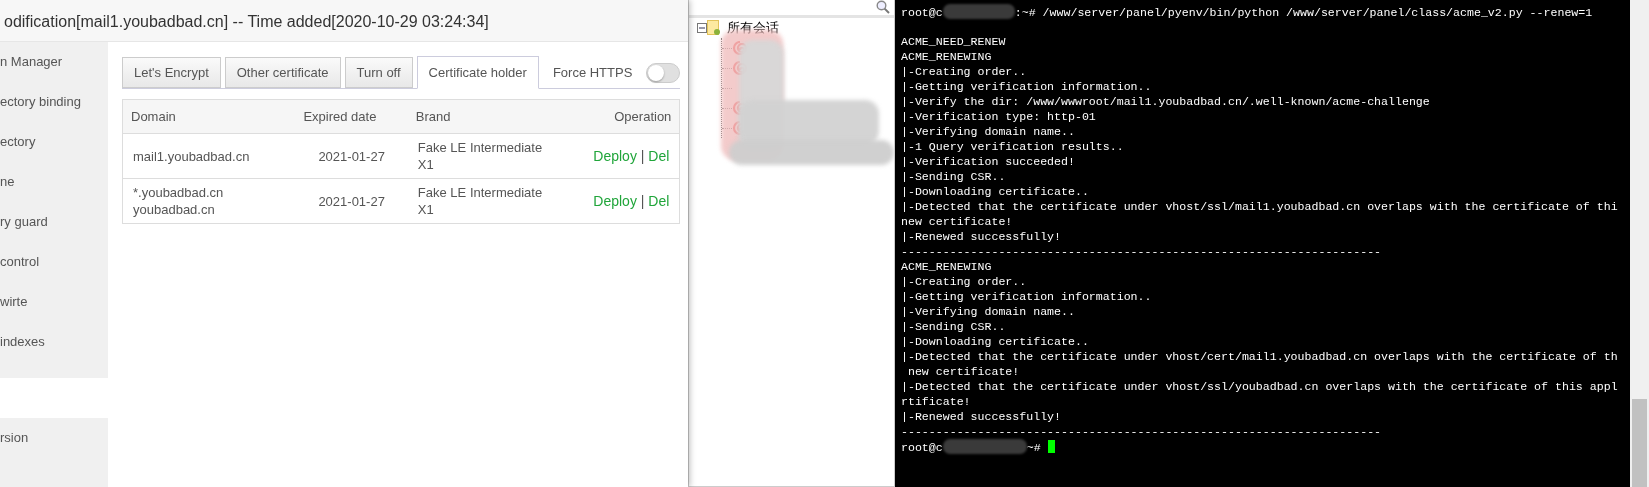 The height and width of the screenshot is (487, 1649). I want to click on table-cell: mail1.youbadbad.cn, so click(209, 156).